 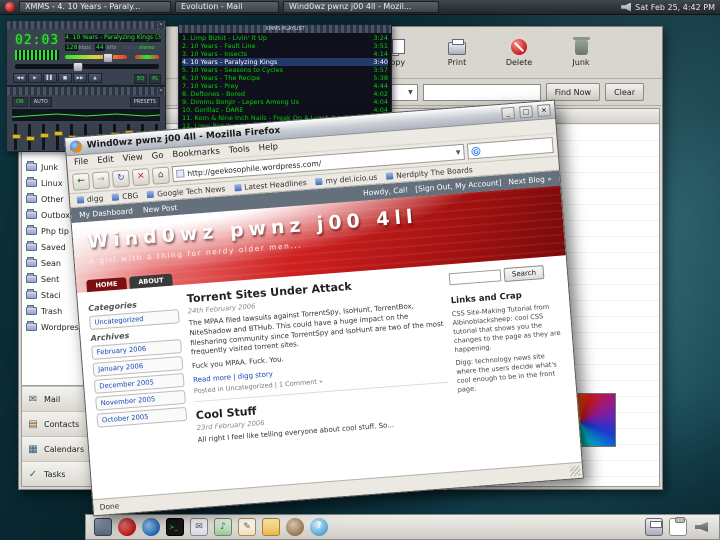 What do you see at coordinates (106, 212) in the screenshot?
I see `my-dashboard-link: My Dashboard` at bounding box center [106, 212].